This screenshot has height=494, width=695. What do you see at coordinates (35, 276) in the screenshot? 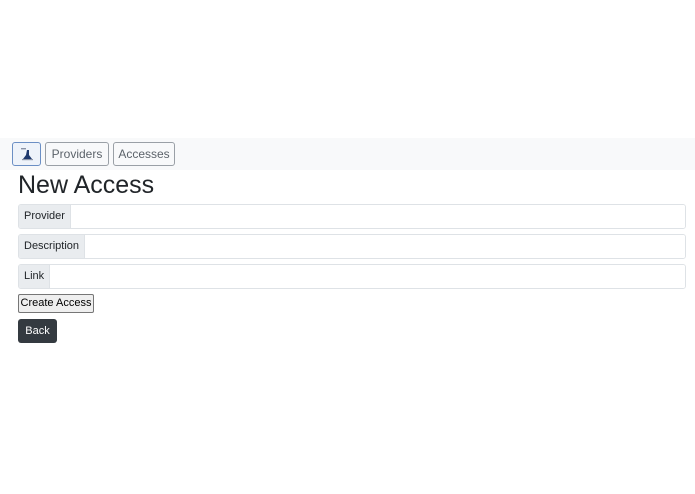
I see `link-label: Link` at bounding box center [35, 276].